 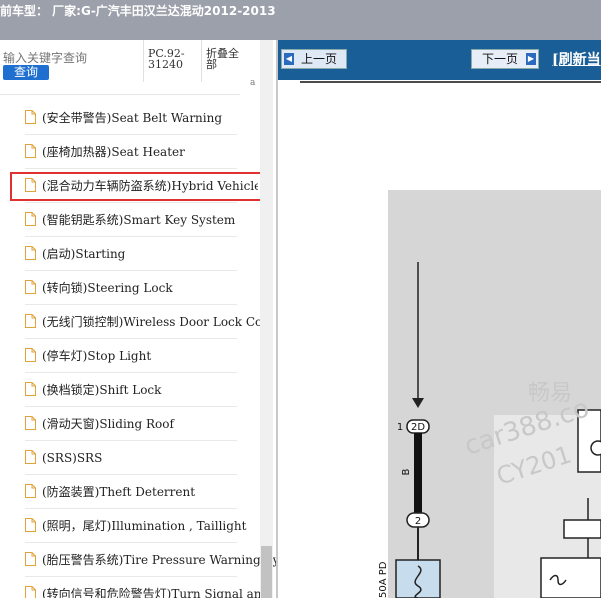 I want to click on list-item: (无线门锁控制)Wireless Door Lock Con, so click(x=135, y=322).